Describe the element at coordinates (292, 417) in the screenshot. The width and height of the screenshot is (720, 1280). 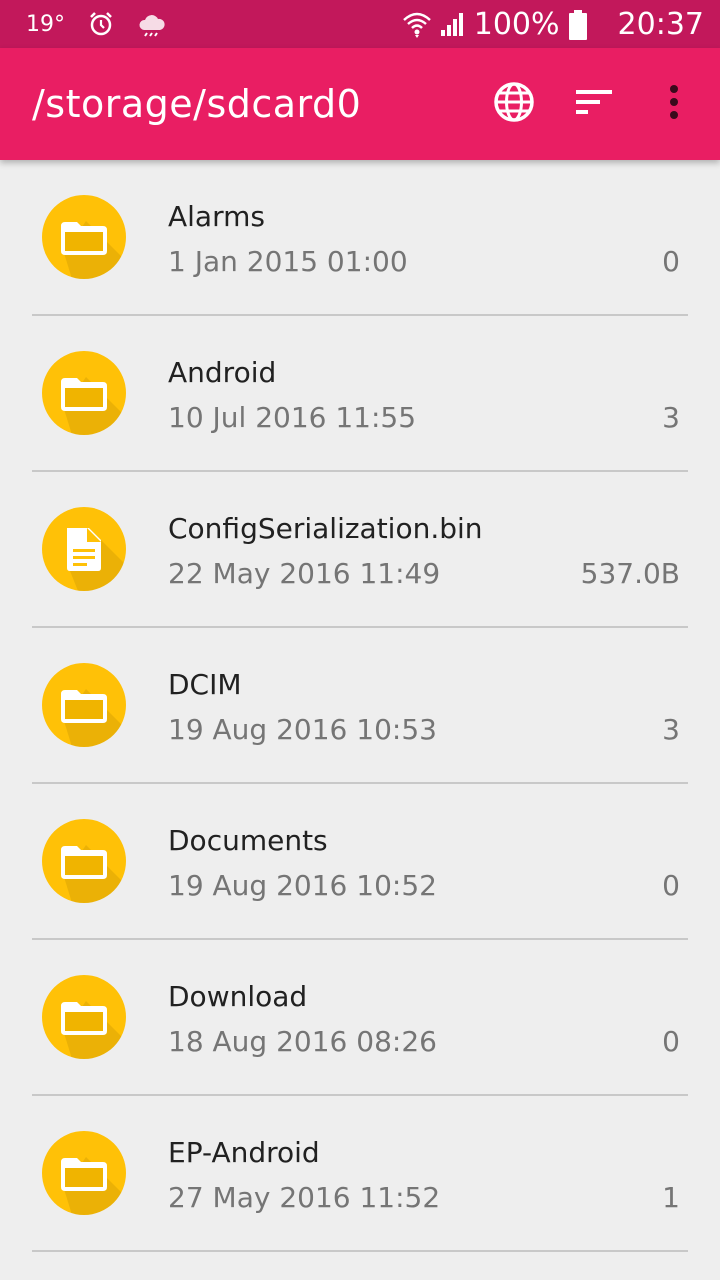
I see `file-date: 10 Jul 2016 11:55` at that location.